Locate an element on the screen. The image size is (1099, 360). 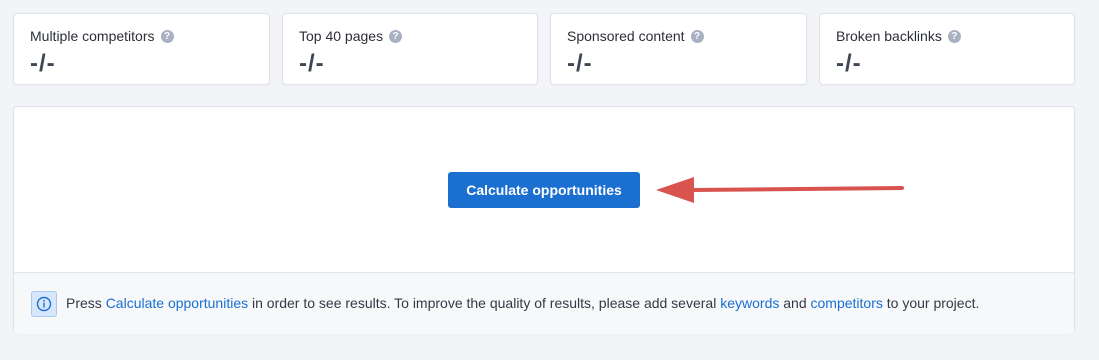
metric-card-sponsored-content: Sponsored content ? -/- is located at coordinates (678, 49).